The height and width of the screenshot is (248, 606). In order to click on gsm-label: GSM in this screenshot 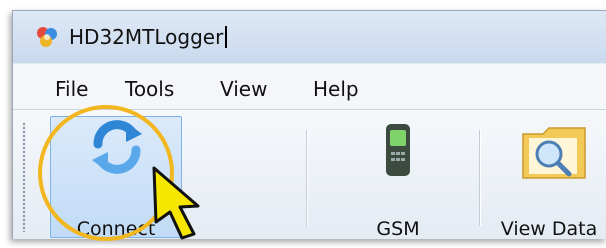, I will do `click(398, 228)`.